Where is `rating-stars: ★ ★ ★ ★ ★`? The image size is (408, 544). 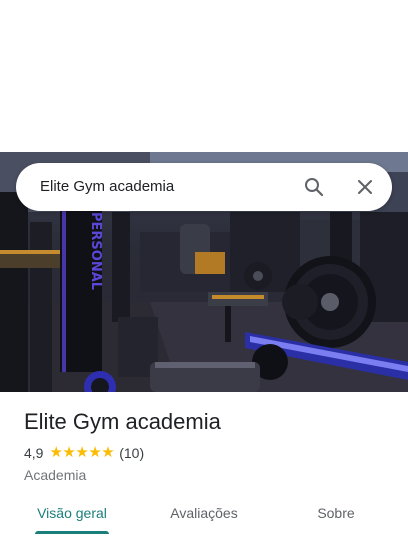
rating-stars: ★ ★ ★ ★ ★ is located at coordinates (81, 453).